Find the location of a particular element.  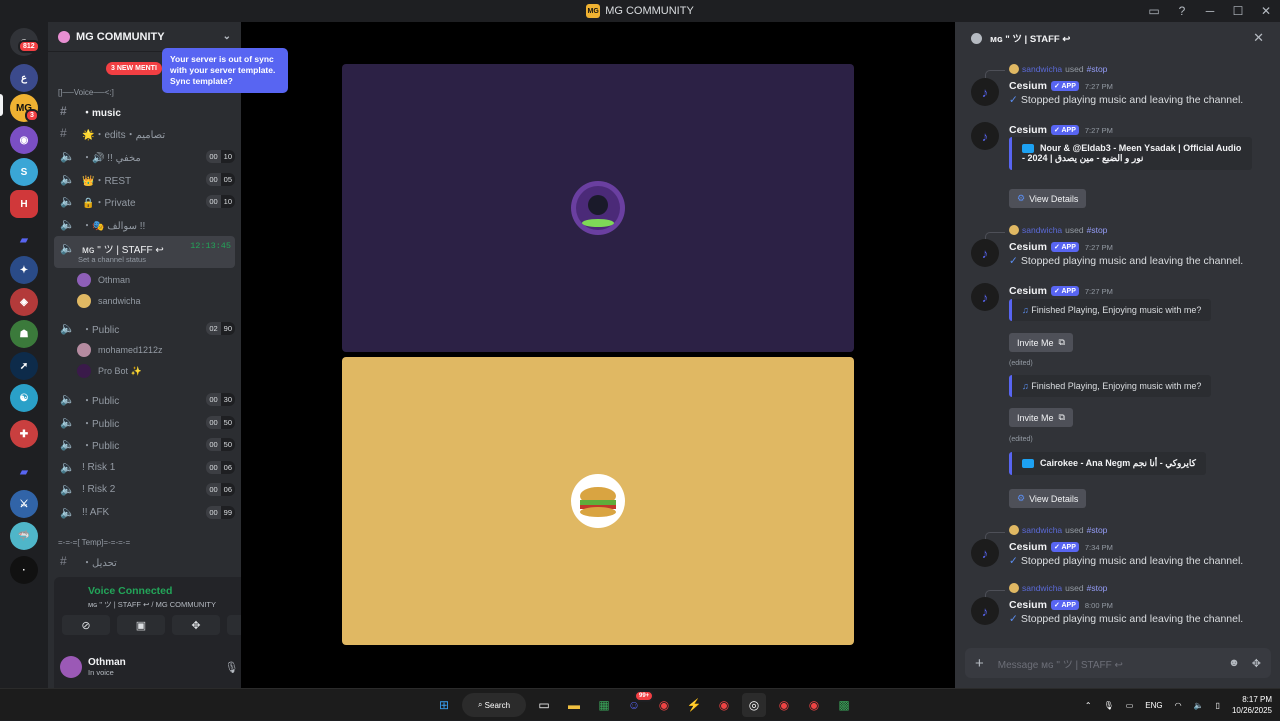

emoji-icon: ☻ is located at coordinates (1234, 663).